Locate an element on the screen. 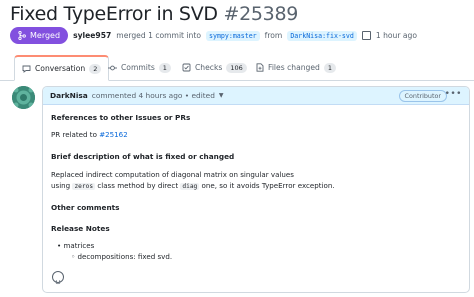 This screenshot has height=297, width=474. release-subitem: ◦ decompositions: fixed svd. is located at coordinates (122, 256).